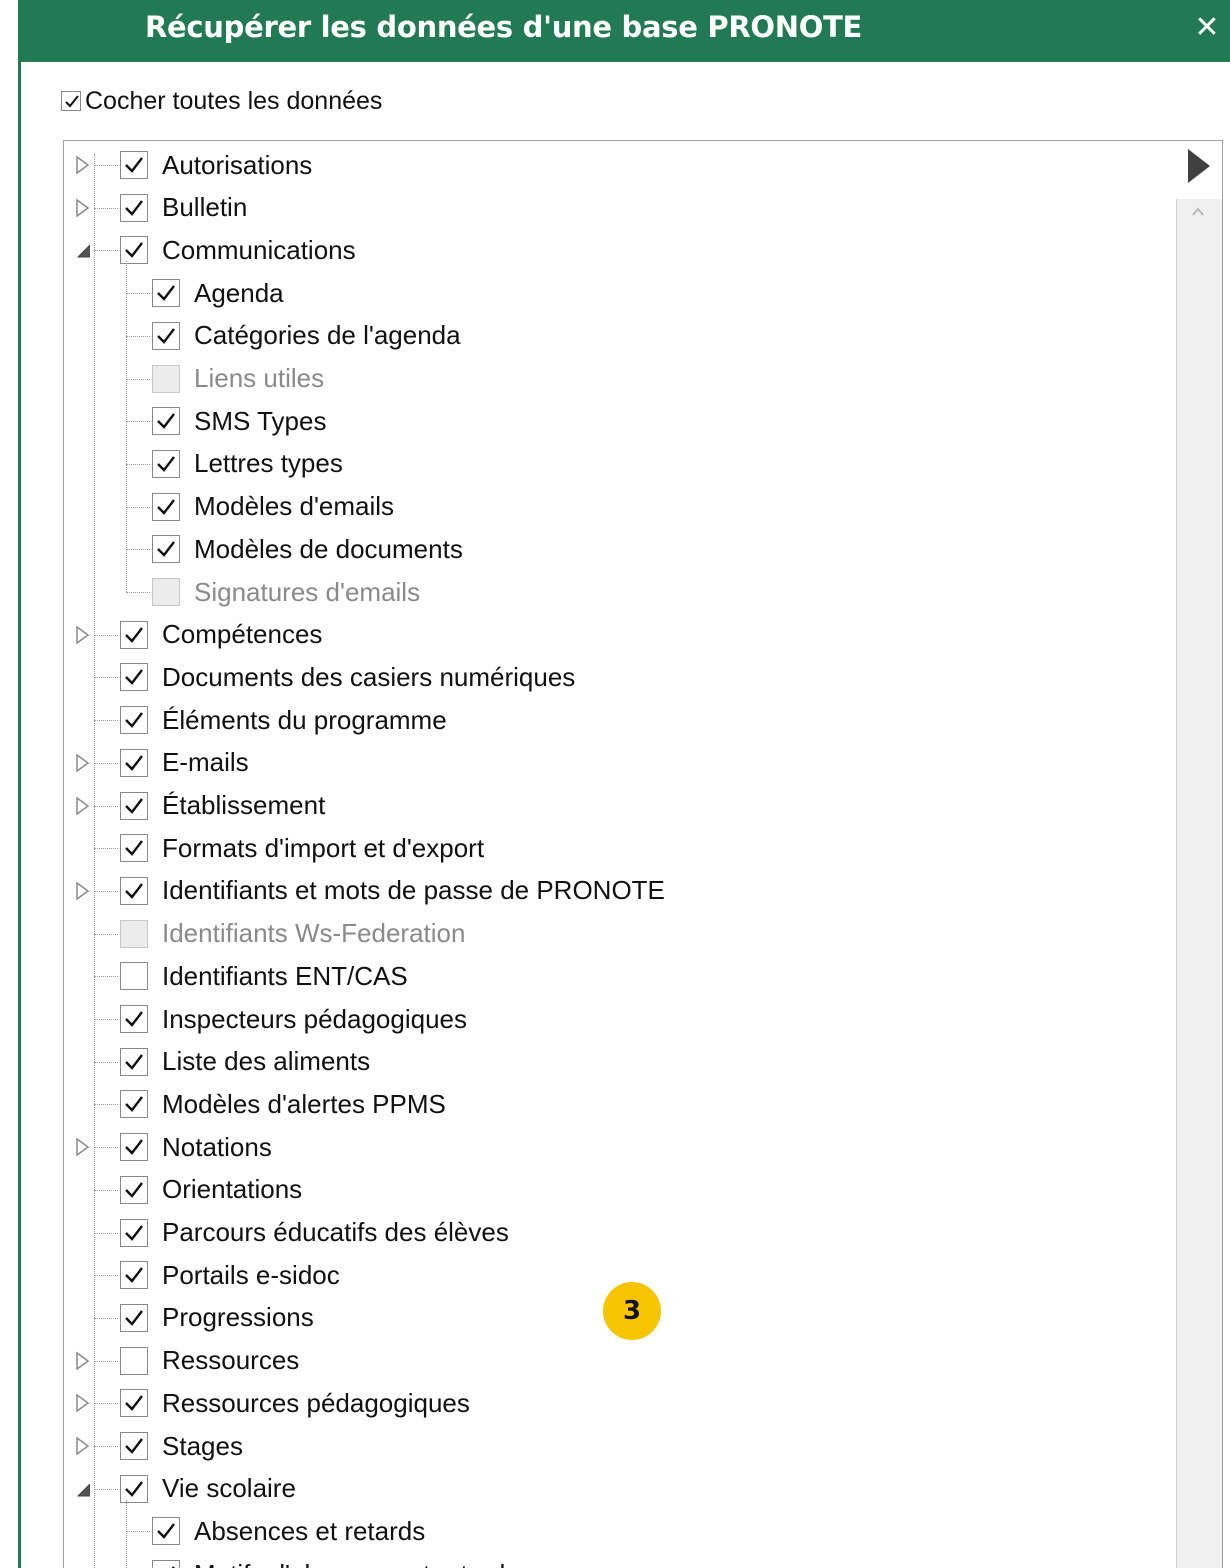  What do you see at coordinates (283, 1104) in the screenshot?
I see `tree-item: Modèles d'alertes PPMS` at bounding box center [283, 1104].